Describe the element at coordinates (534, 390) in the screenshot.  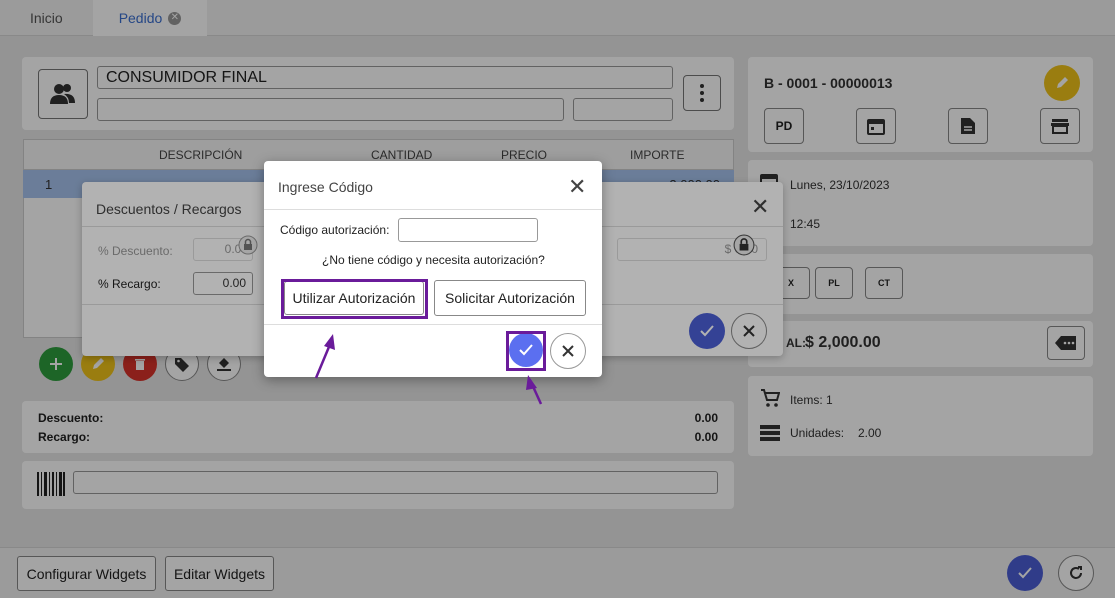
I see `arrow-to-confirm-code` at that location.